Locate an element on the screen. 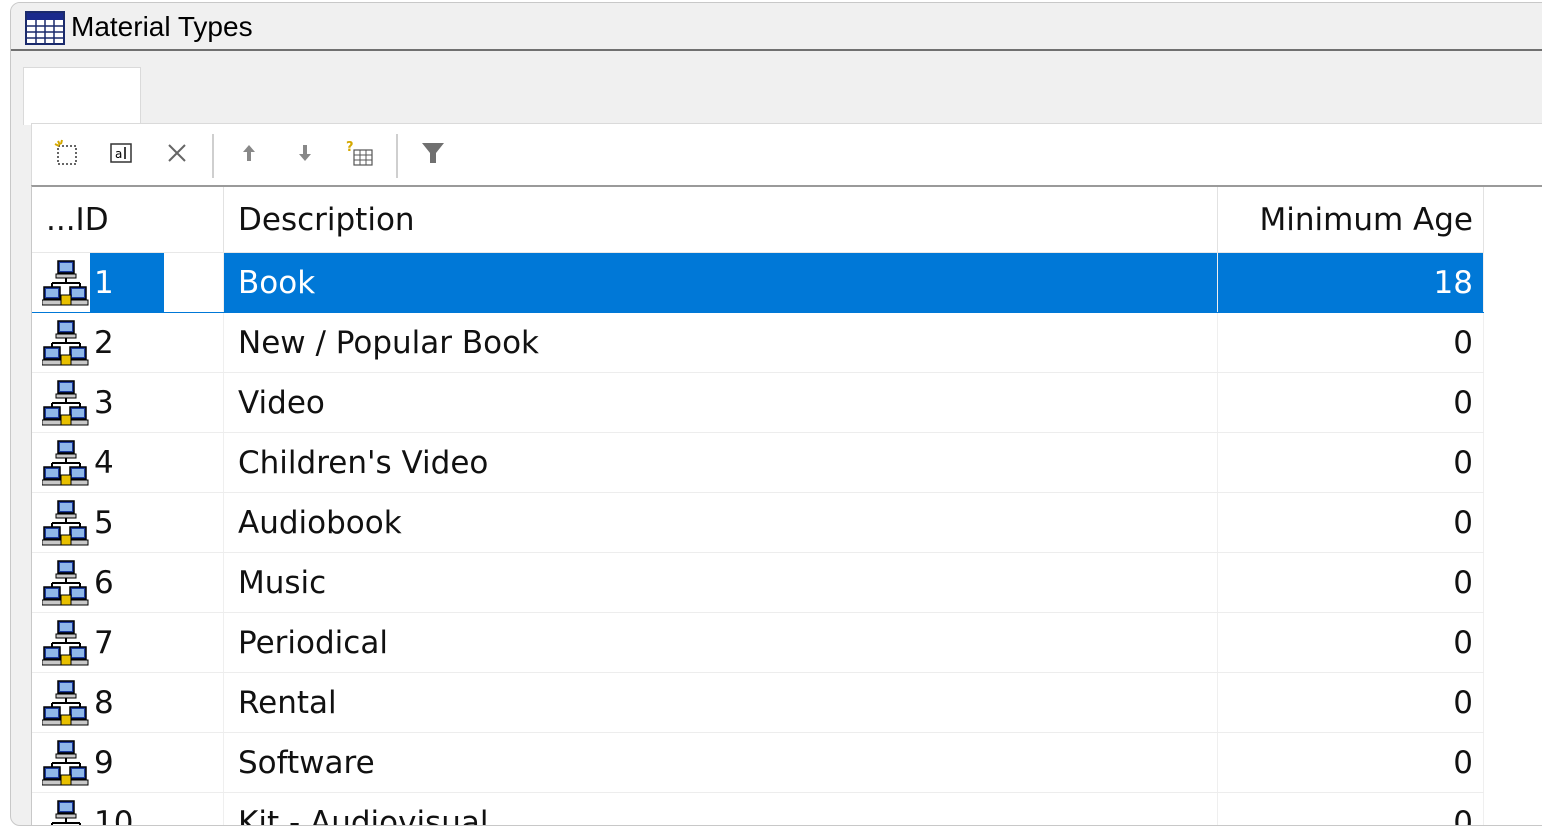 The width and height of the screenshot is (1542, 828). cell-description: Rental is located at coordinates (721, 702).